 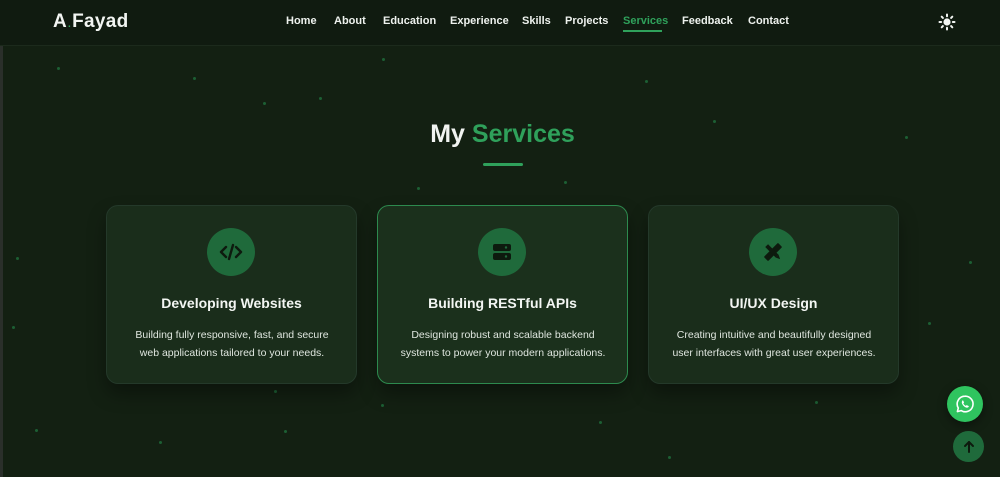 I want to click on nav-link-services: Services, so click(x=645, y=21).